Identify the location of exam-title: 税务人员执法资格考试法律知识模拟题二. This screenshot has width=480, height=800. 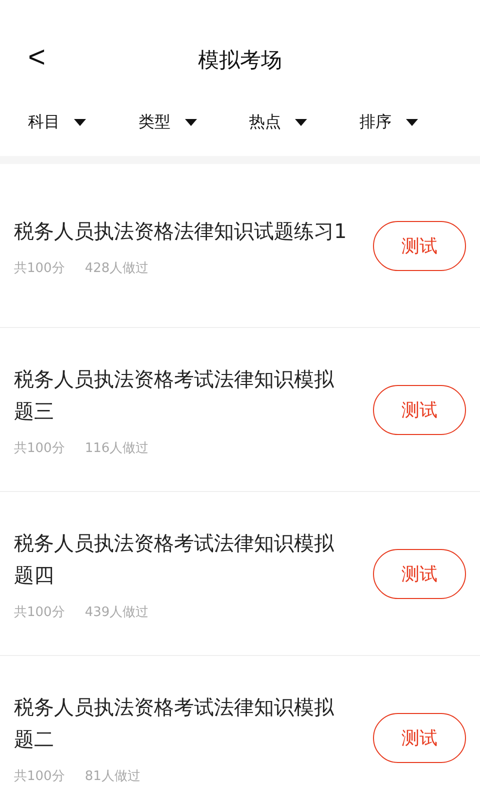
(182, 722).